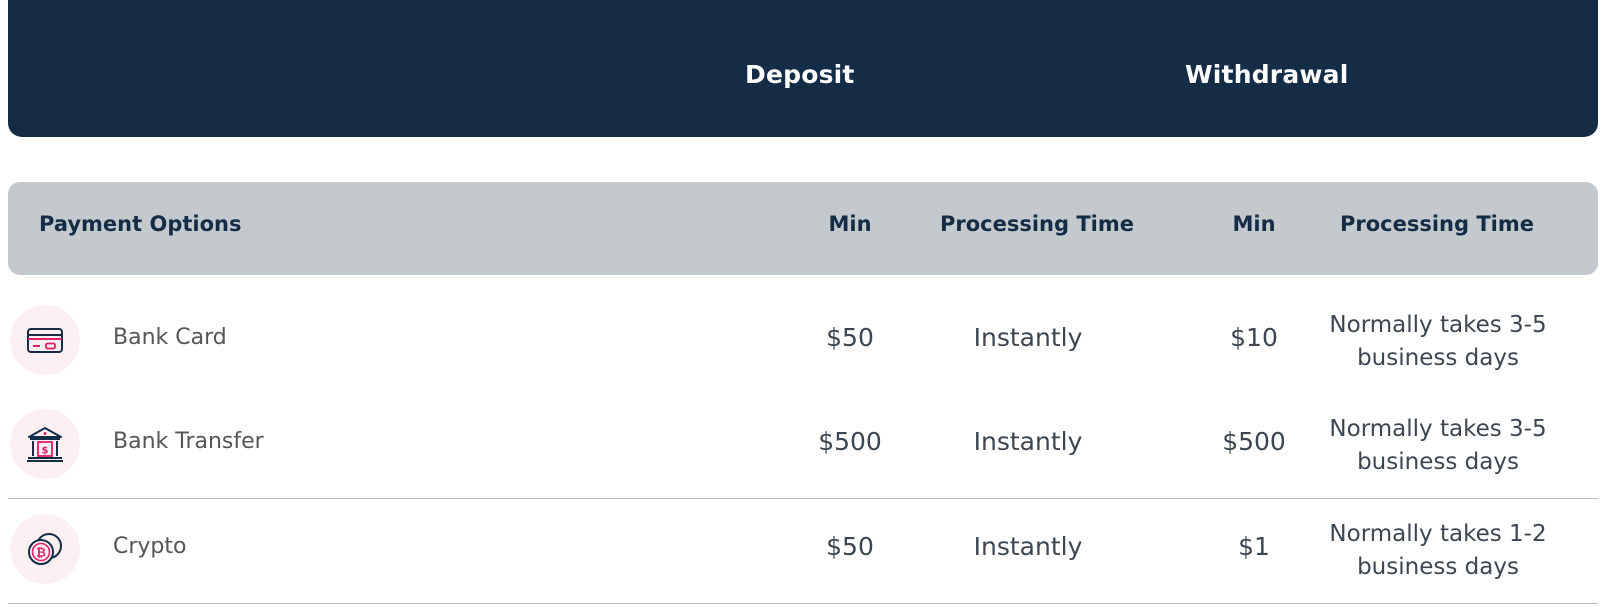  What do you see at coordinates (1036, 224) in the screenshot?
I see `header-deposit-processing-time: Processing Time` at bounding box center [1036, 224].